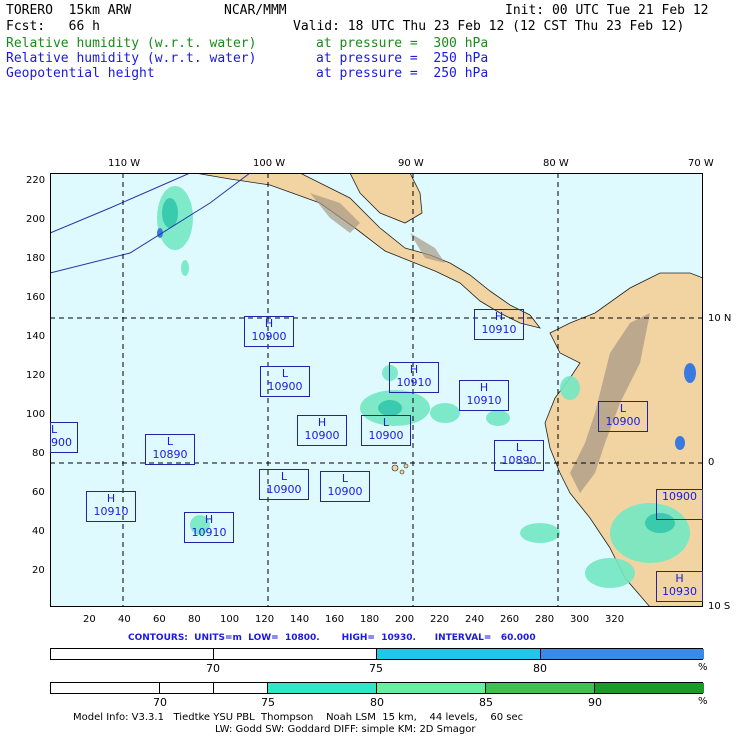 This screenshot has height=740, width=740. What do you see at coordinates (377, 688) in the screenshot?
I see `rh-300-colorbar` at bounding box center [377, 688].